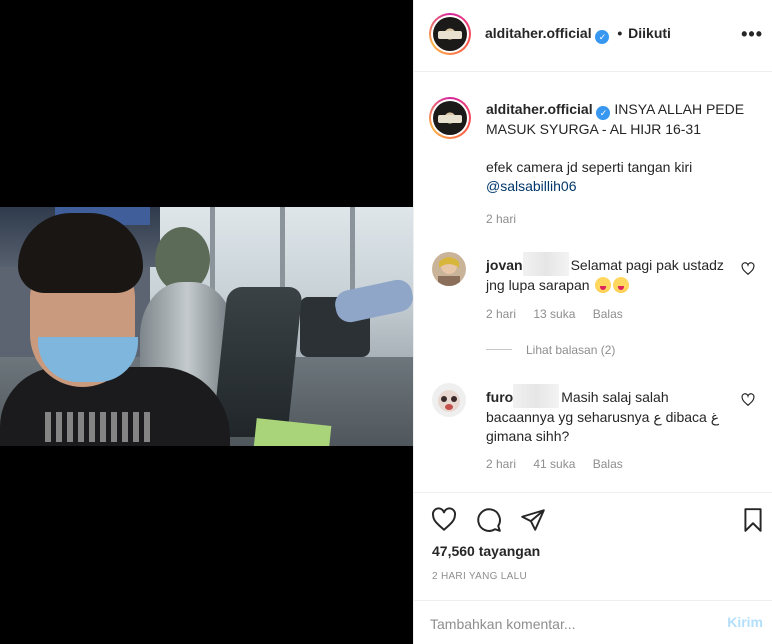 The width and height of the screenshot is (772, 644). Describe the element at coordinates (489, 520) in the screenshot. I see `comment-bubble-icon` at that location.